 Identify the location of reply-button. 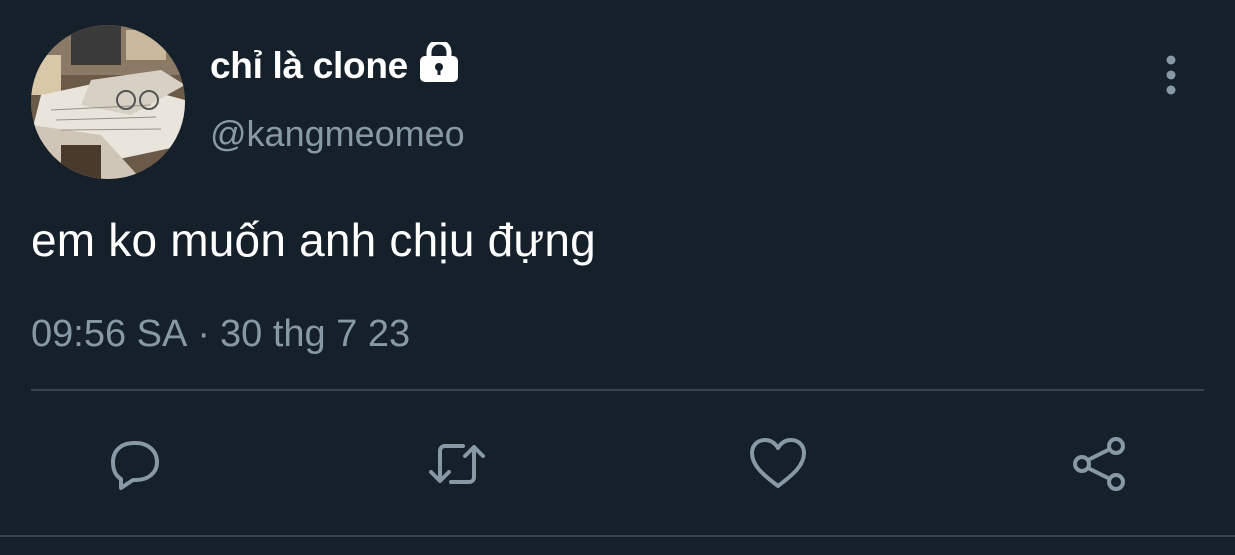
(135, 464).